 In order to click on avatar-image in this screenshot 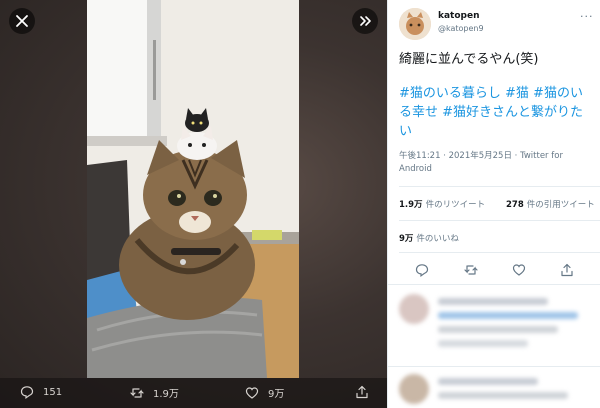, I will do `click(415, 24)`.